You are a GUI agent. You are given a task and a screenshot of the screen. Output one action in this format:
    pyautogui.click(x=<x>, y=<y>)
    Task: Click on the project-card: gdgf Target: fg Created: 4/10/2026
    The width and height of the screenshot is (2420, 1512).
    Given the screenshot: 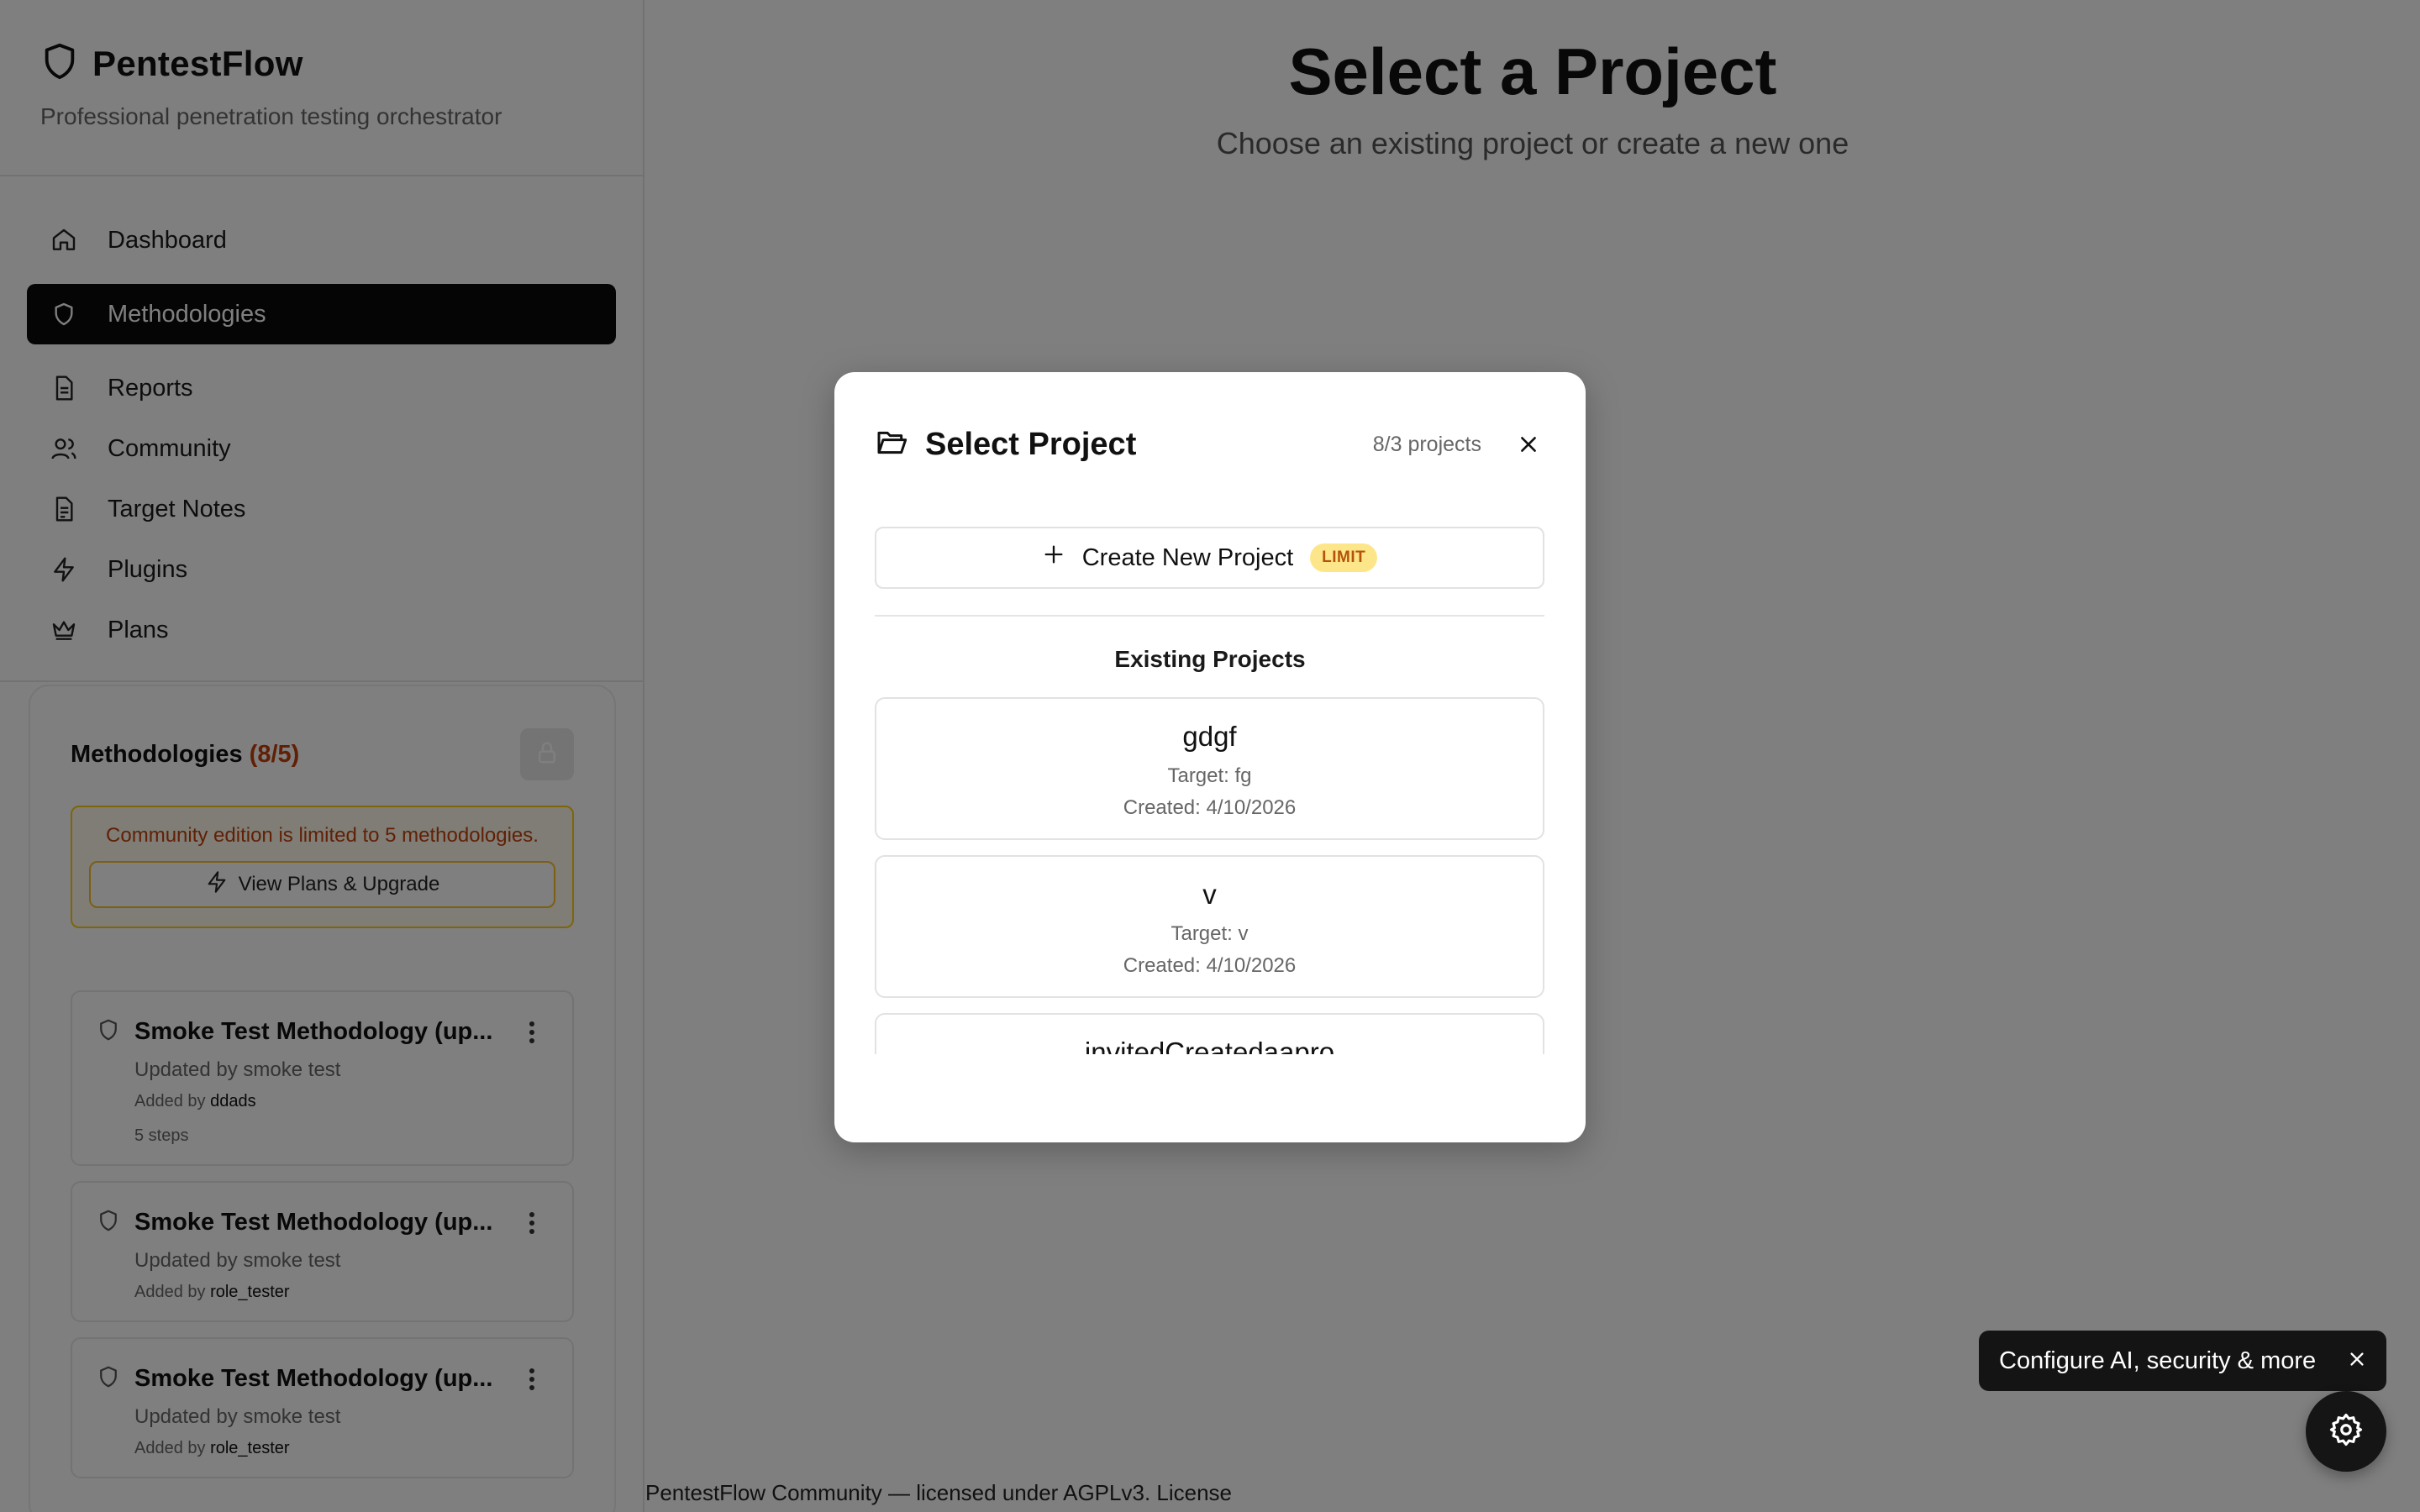 What is the action you would take?
    pyautogui.click(x=1209, y=768)
    